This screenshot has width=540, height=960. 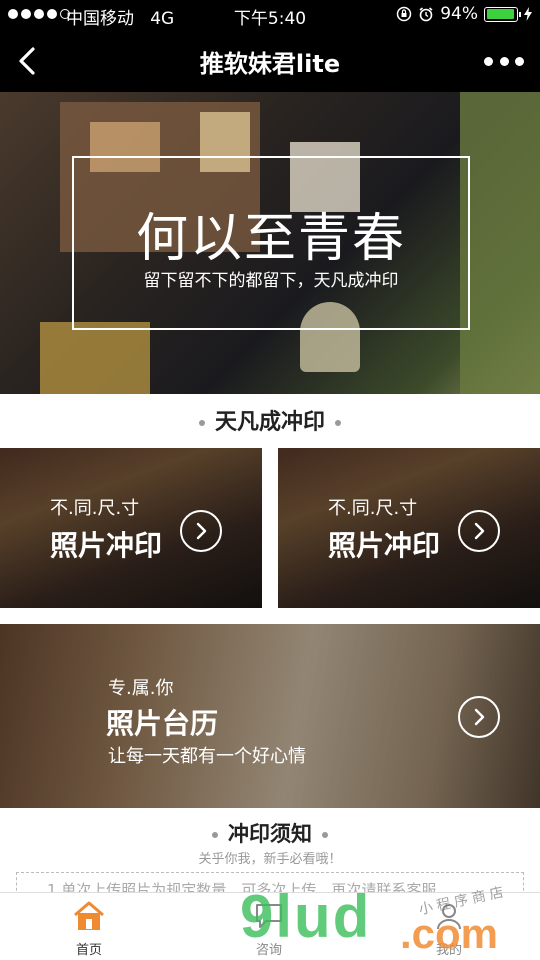 I want to click on notice-subtitle: 关乎你我，新手必看哦！, so click(x=270, y=859).